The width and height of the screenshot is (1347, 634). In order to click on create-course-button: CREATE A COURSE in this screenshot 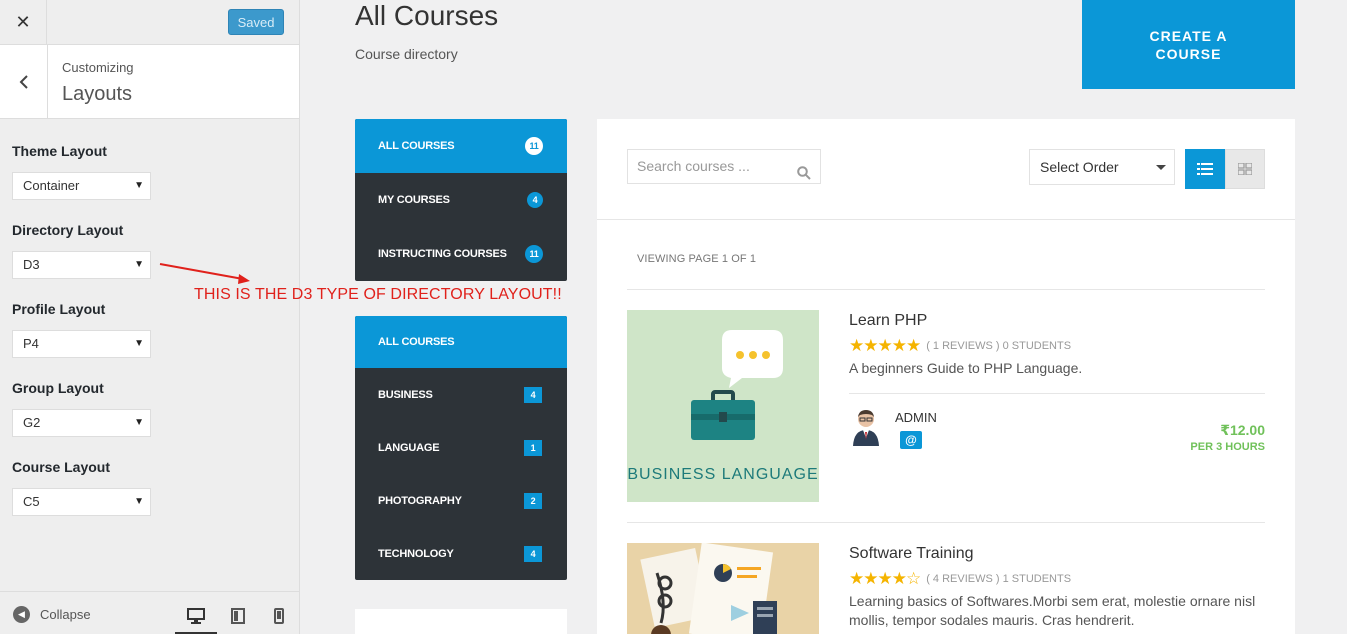, I will do `click(1188, 44)`.